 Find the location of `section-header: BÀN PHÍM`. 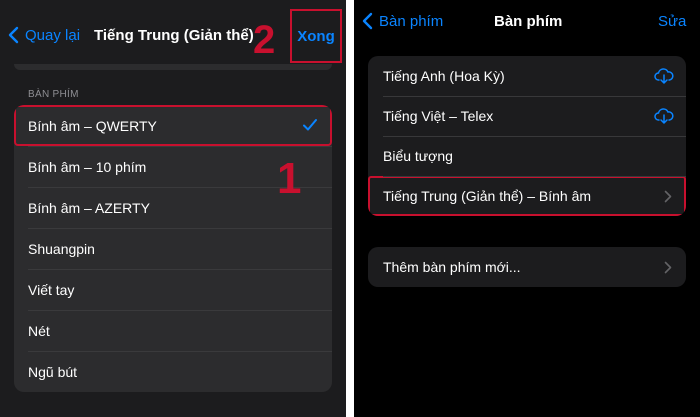

section-header: BÀN PHÍM is located at coordinates (53, 94).